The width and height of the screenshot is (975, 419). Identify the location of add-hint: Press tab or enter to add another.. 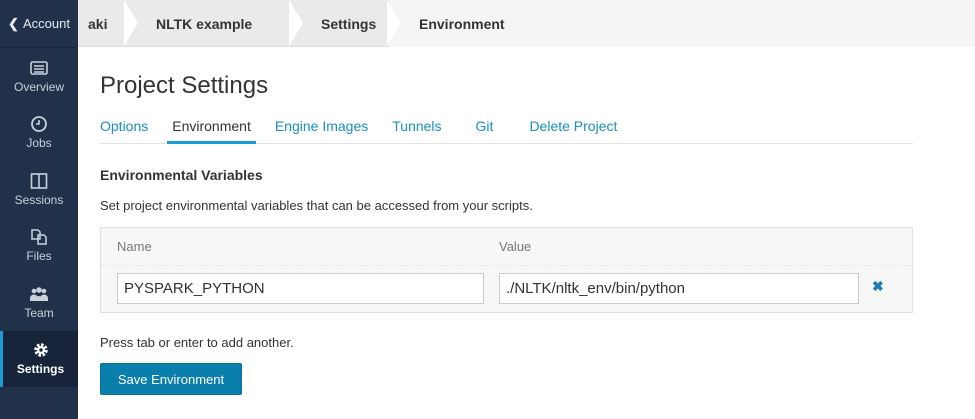
(197, 342).